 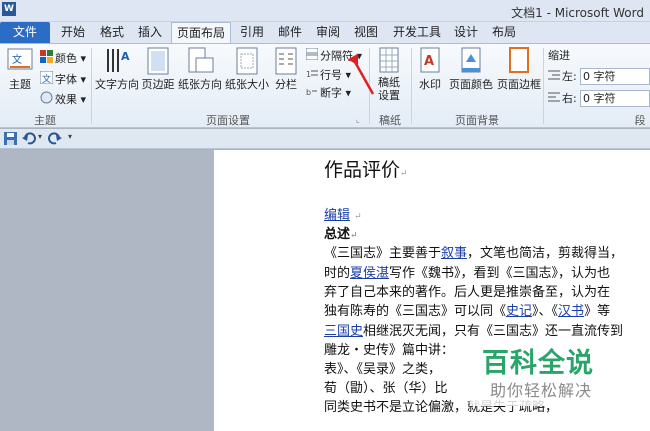 I want to click on link-hanshu: 汉书, so click(x=571, y=311).